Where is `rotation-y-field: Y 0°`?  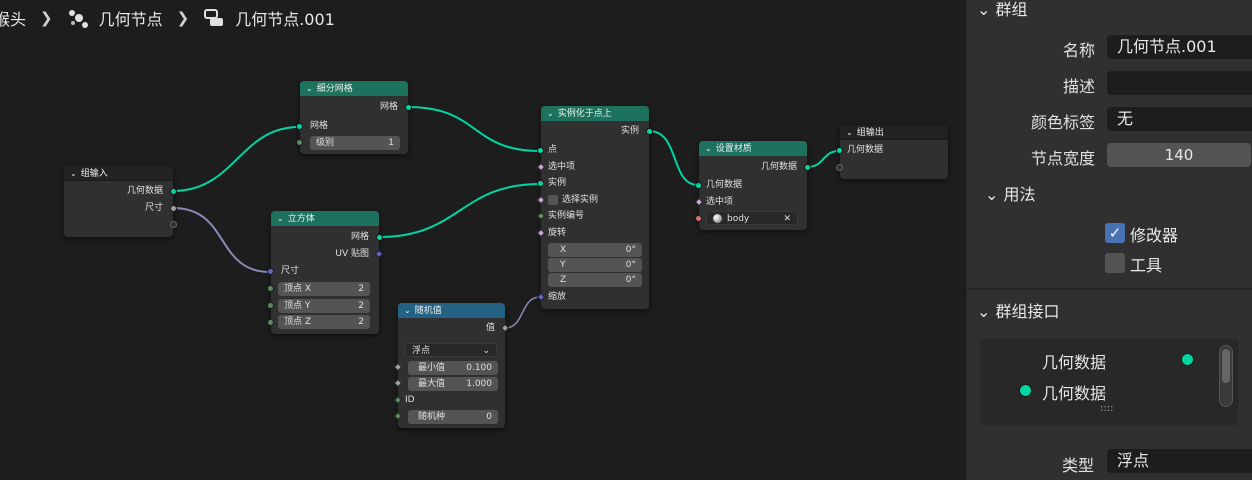 rotation-y-field: Y 0° is located at coordinates (595, 265).